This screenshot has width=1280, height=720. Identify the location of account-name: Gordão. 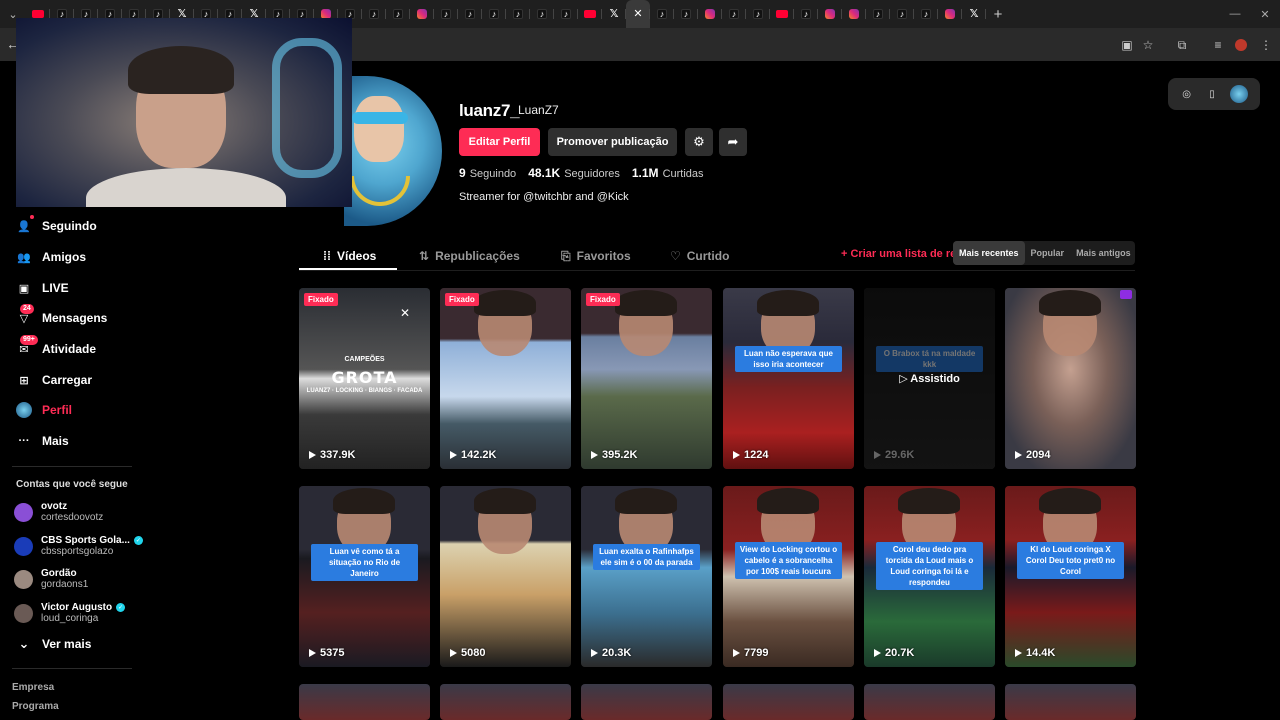
(59, 573).